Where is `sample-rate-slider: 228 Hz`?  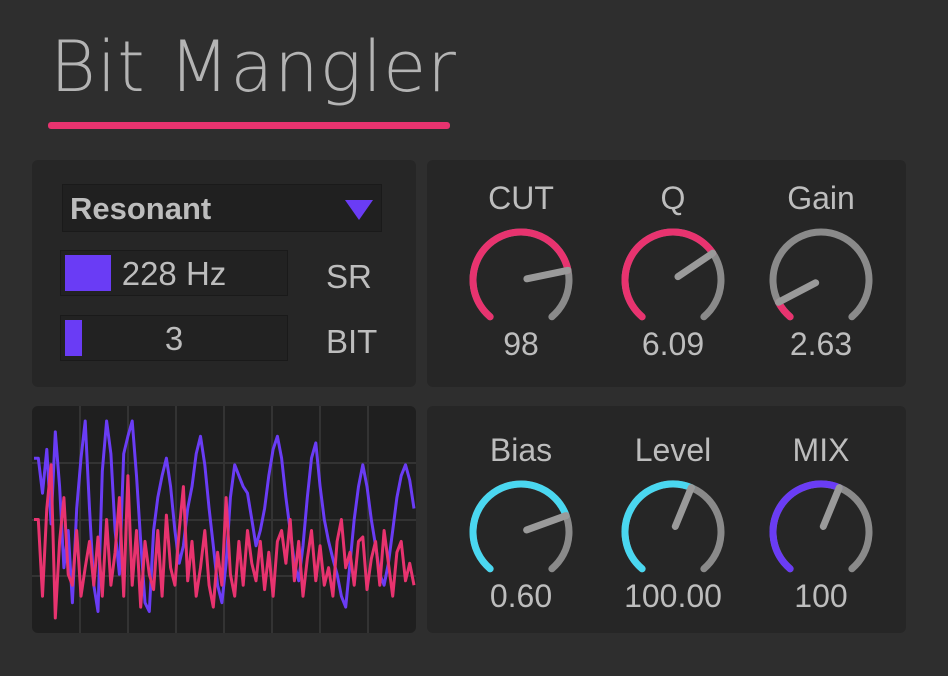
sample-rate-slider: 228 Hz is located at coordinates (174, 273).